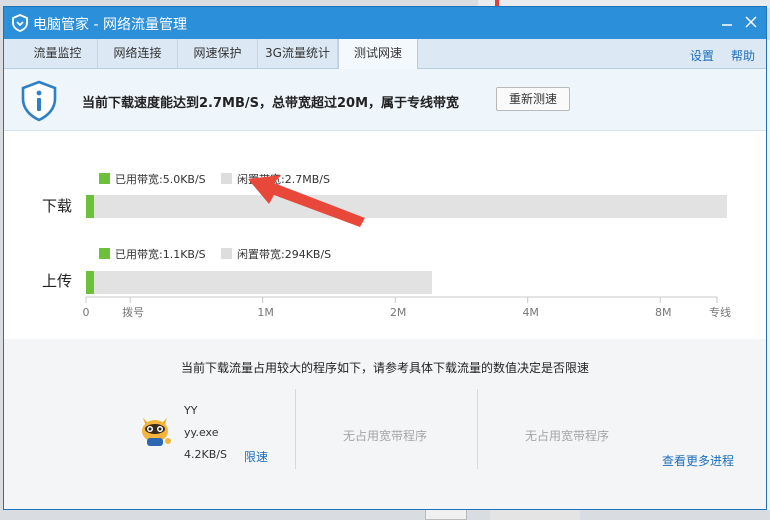 The image size is (770, 520). Describe the element at coordinates (226, 253) in the screenshot. I see `upload-idle-legend-swatch` at that location.